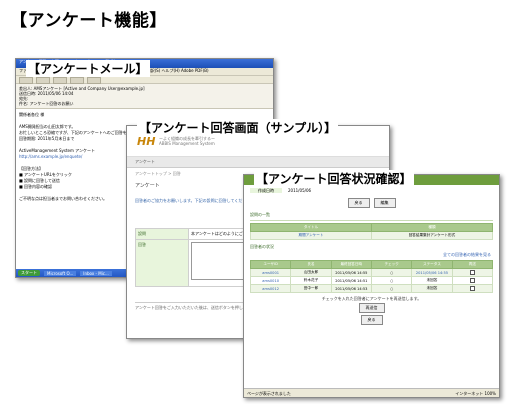 Image resolution: width=512 pixels, height=404 pixels. I want to click on col-header: 最終回答日時, so click(351, 264).